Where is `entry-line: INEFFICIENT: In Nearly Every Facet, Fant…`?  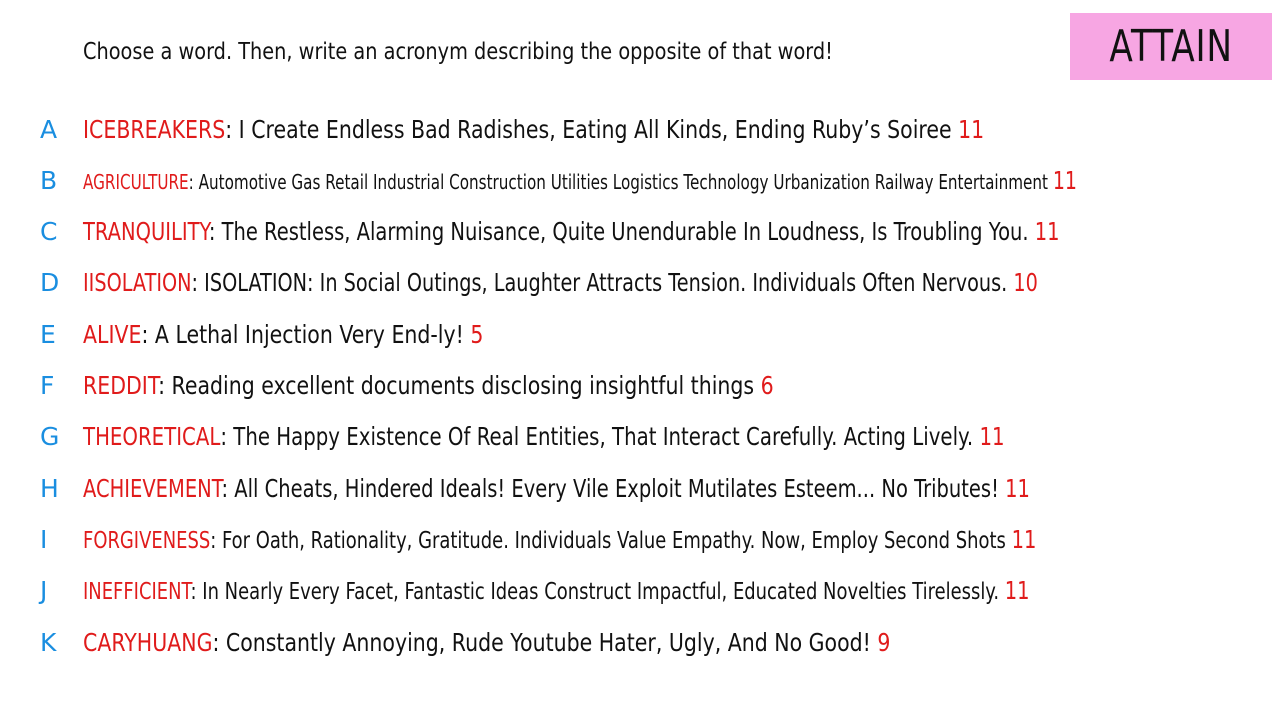
entry-line: INEFFICIENT: In Nearly Every Facet, Fant… is located at coordinates (556, 590).